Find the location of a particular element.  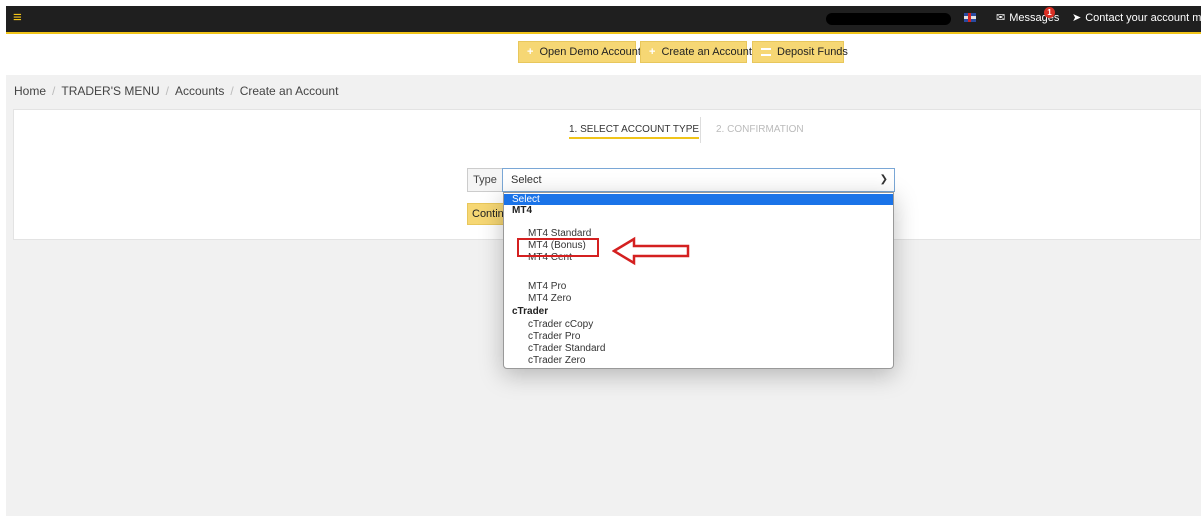

step-divider is located at coordinates (700, 130).